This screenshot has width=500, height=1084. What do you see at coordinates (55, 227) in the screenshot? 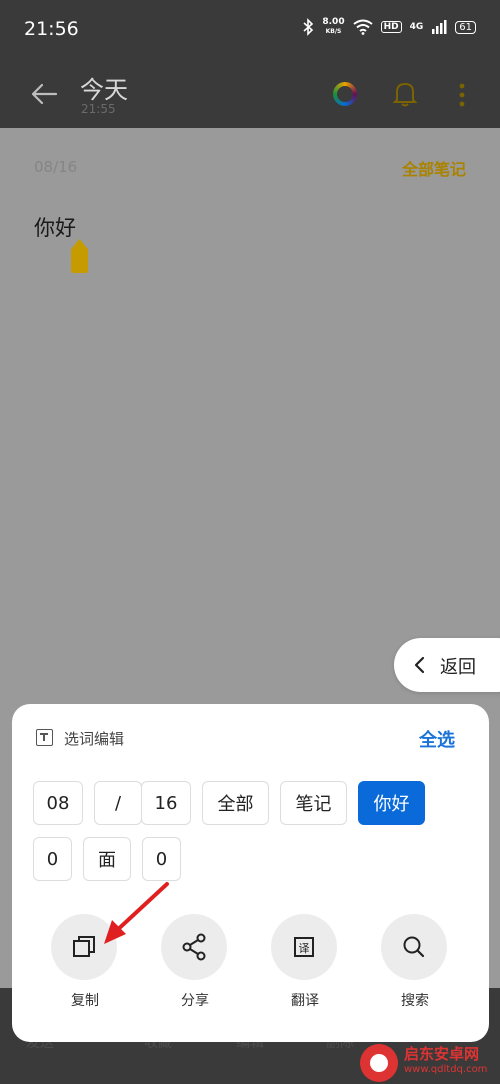
I see `note-content: 你好` at bounding box center [55, 227].